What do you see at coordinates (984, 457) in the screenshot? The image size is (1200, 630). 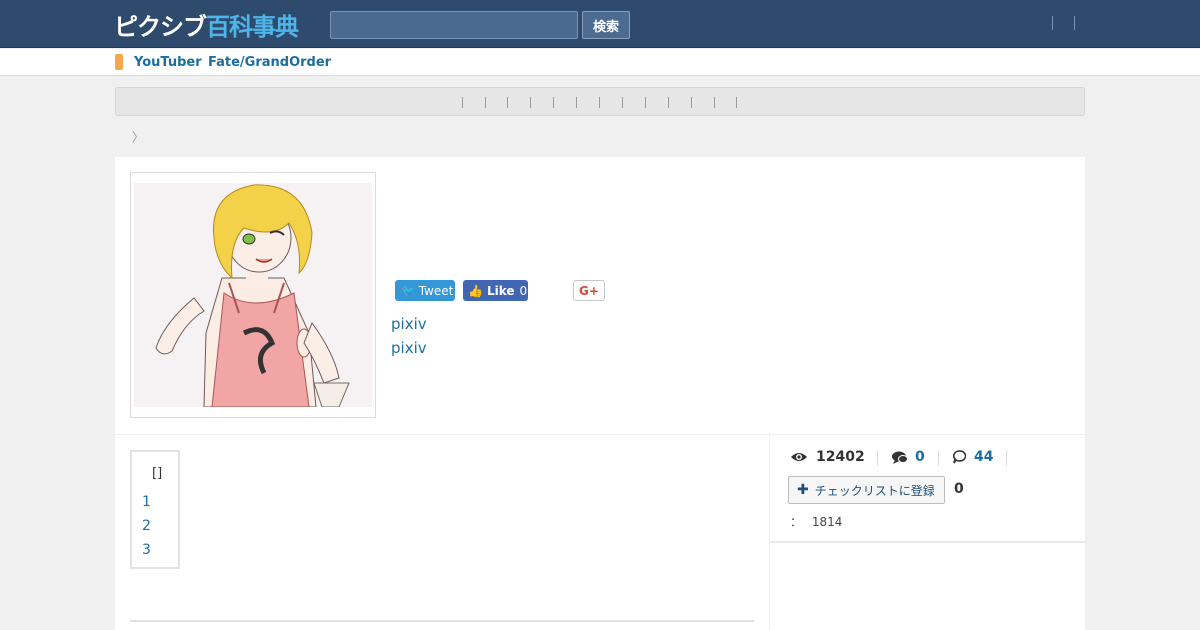 I see `talk-count-value: 44` at bounding box center [984, 457].